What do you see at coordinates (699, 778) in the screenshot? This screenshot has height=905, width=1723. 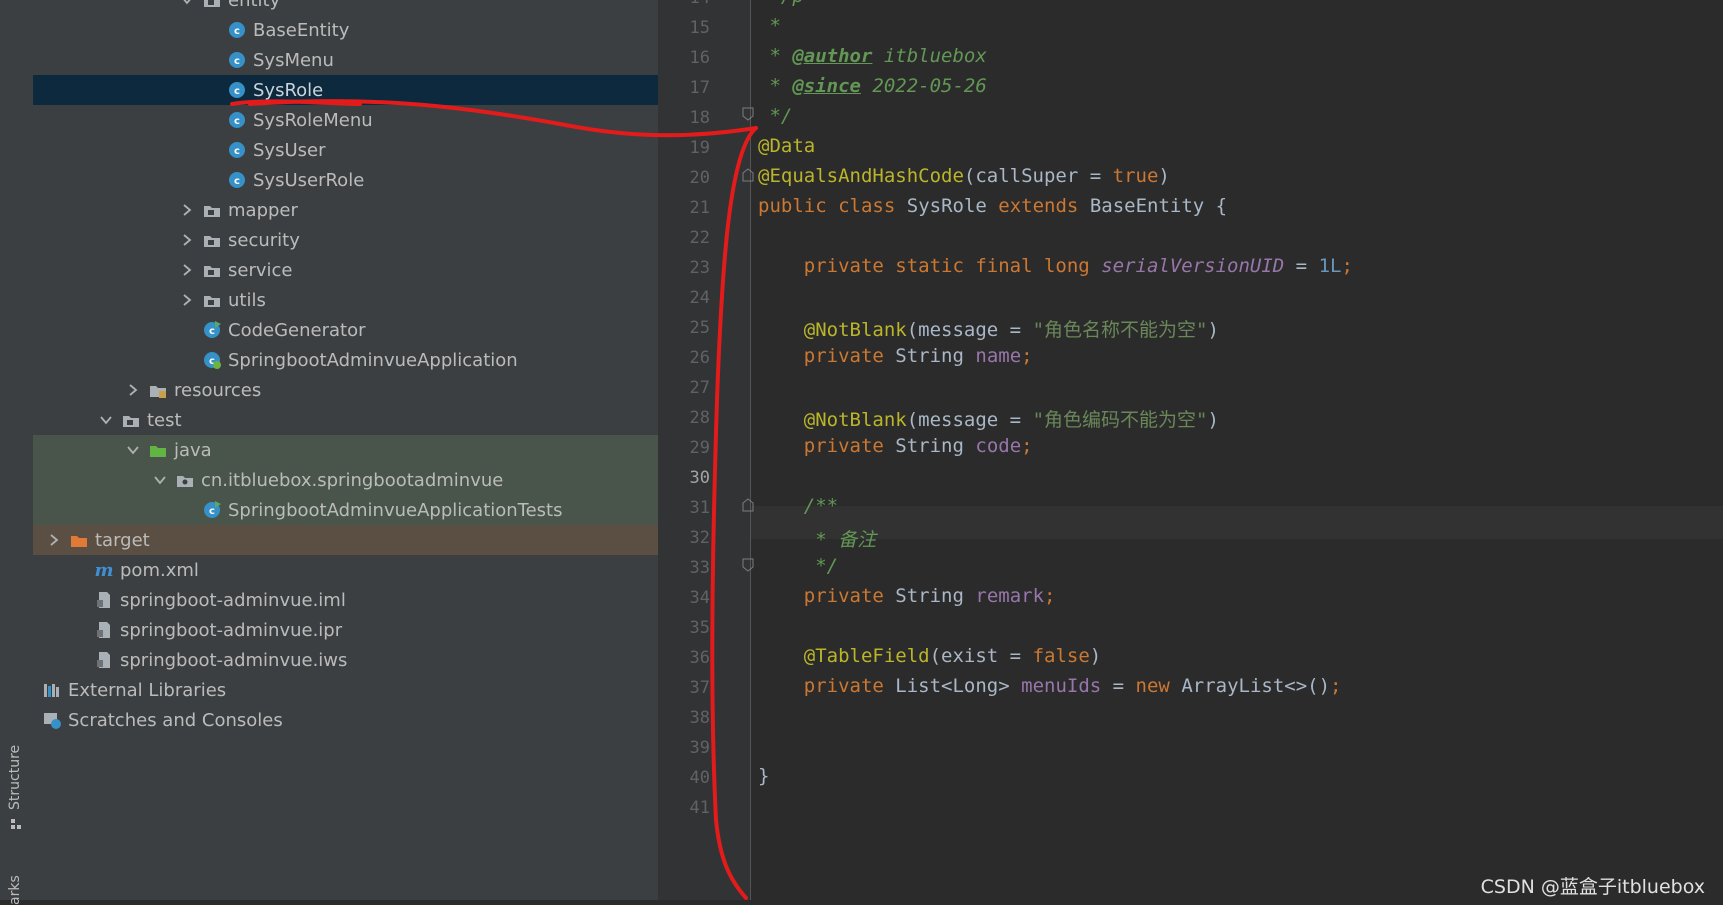 I see `line-number: 40` at bounding box center [699, 778].